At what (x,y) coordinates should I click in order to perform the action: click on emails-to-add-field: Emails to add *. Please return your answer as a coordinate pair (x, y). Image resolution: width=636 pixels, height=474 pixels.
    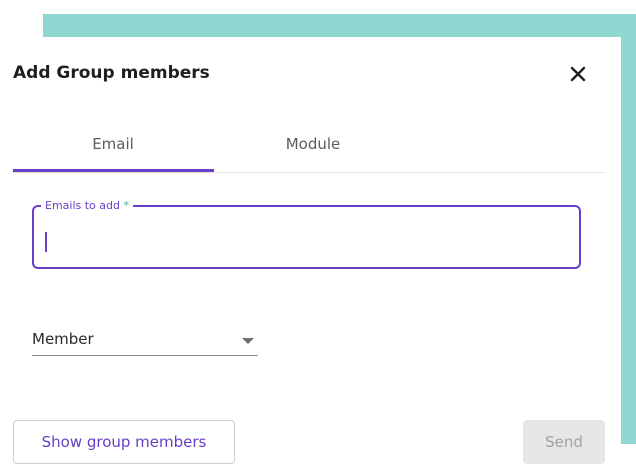
    Looking at the image, I should click on (306, 234).